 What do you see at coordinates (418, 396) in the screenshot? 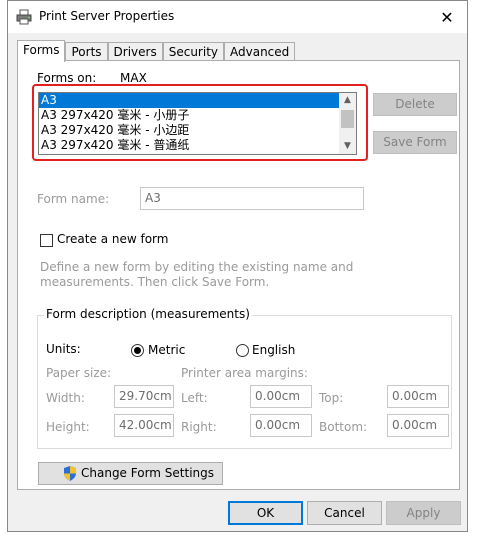
I see `top-margin-field: 0.00cm` at bounding box center [418, 396].